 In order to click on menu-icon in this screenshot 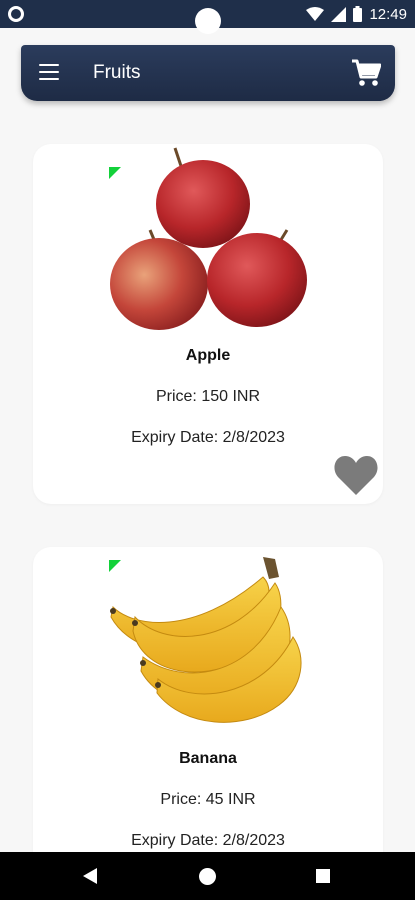, I will do `click(49, 73)`.